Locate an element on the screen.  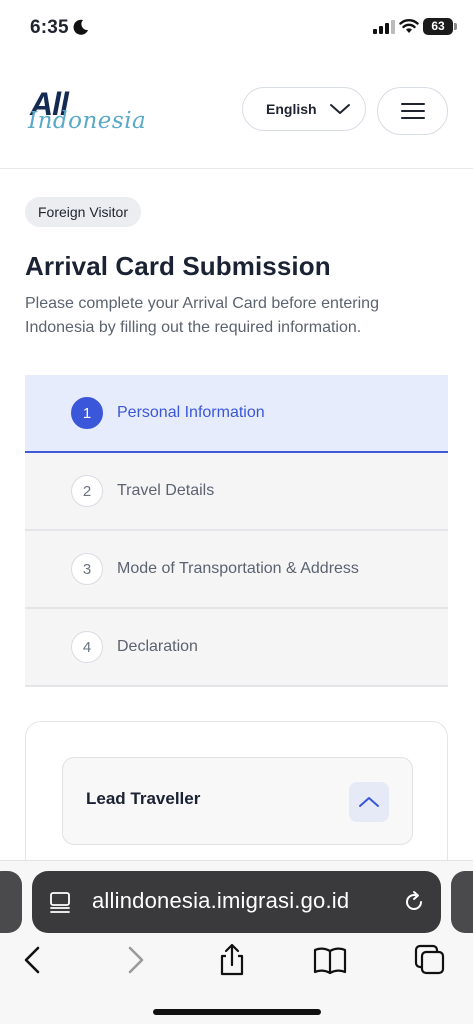
visitor-type-badge: Foreign Visitor is located at coordinates (83, 212).